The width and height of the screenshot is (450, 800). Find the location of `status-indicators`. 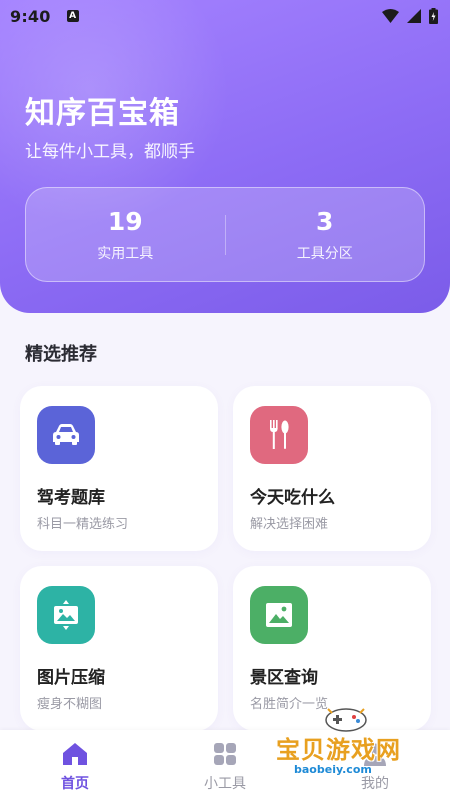

status-indicators is located at coordinates (410, 16).